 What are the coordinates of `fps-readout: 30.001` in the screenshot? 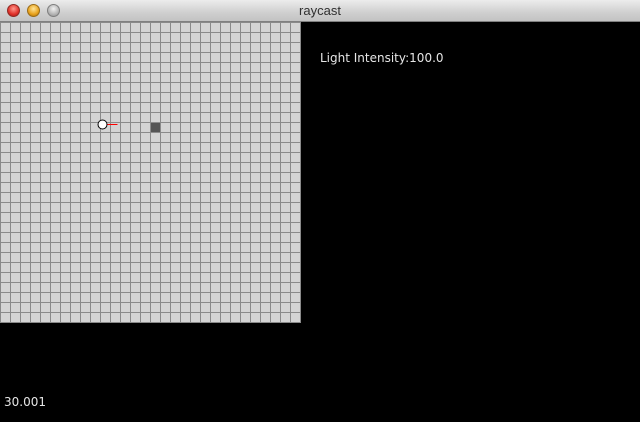 It's located at (25, 402).